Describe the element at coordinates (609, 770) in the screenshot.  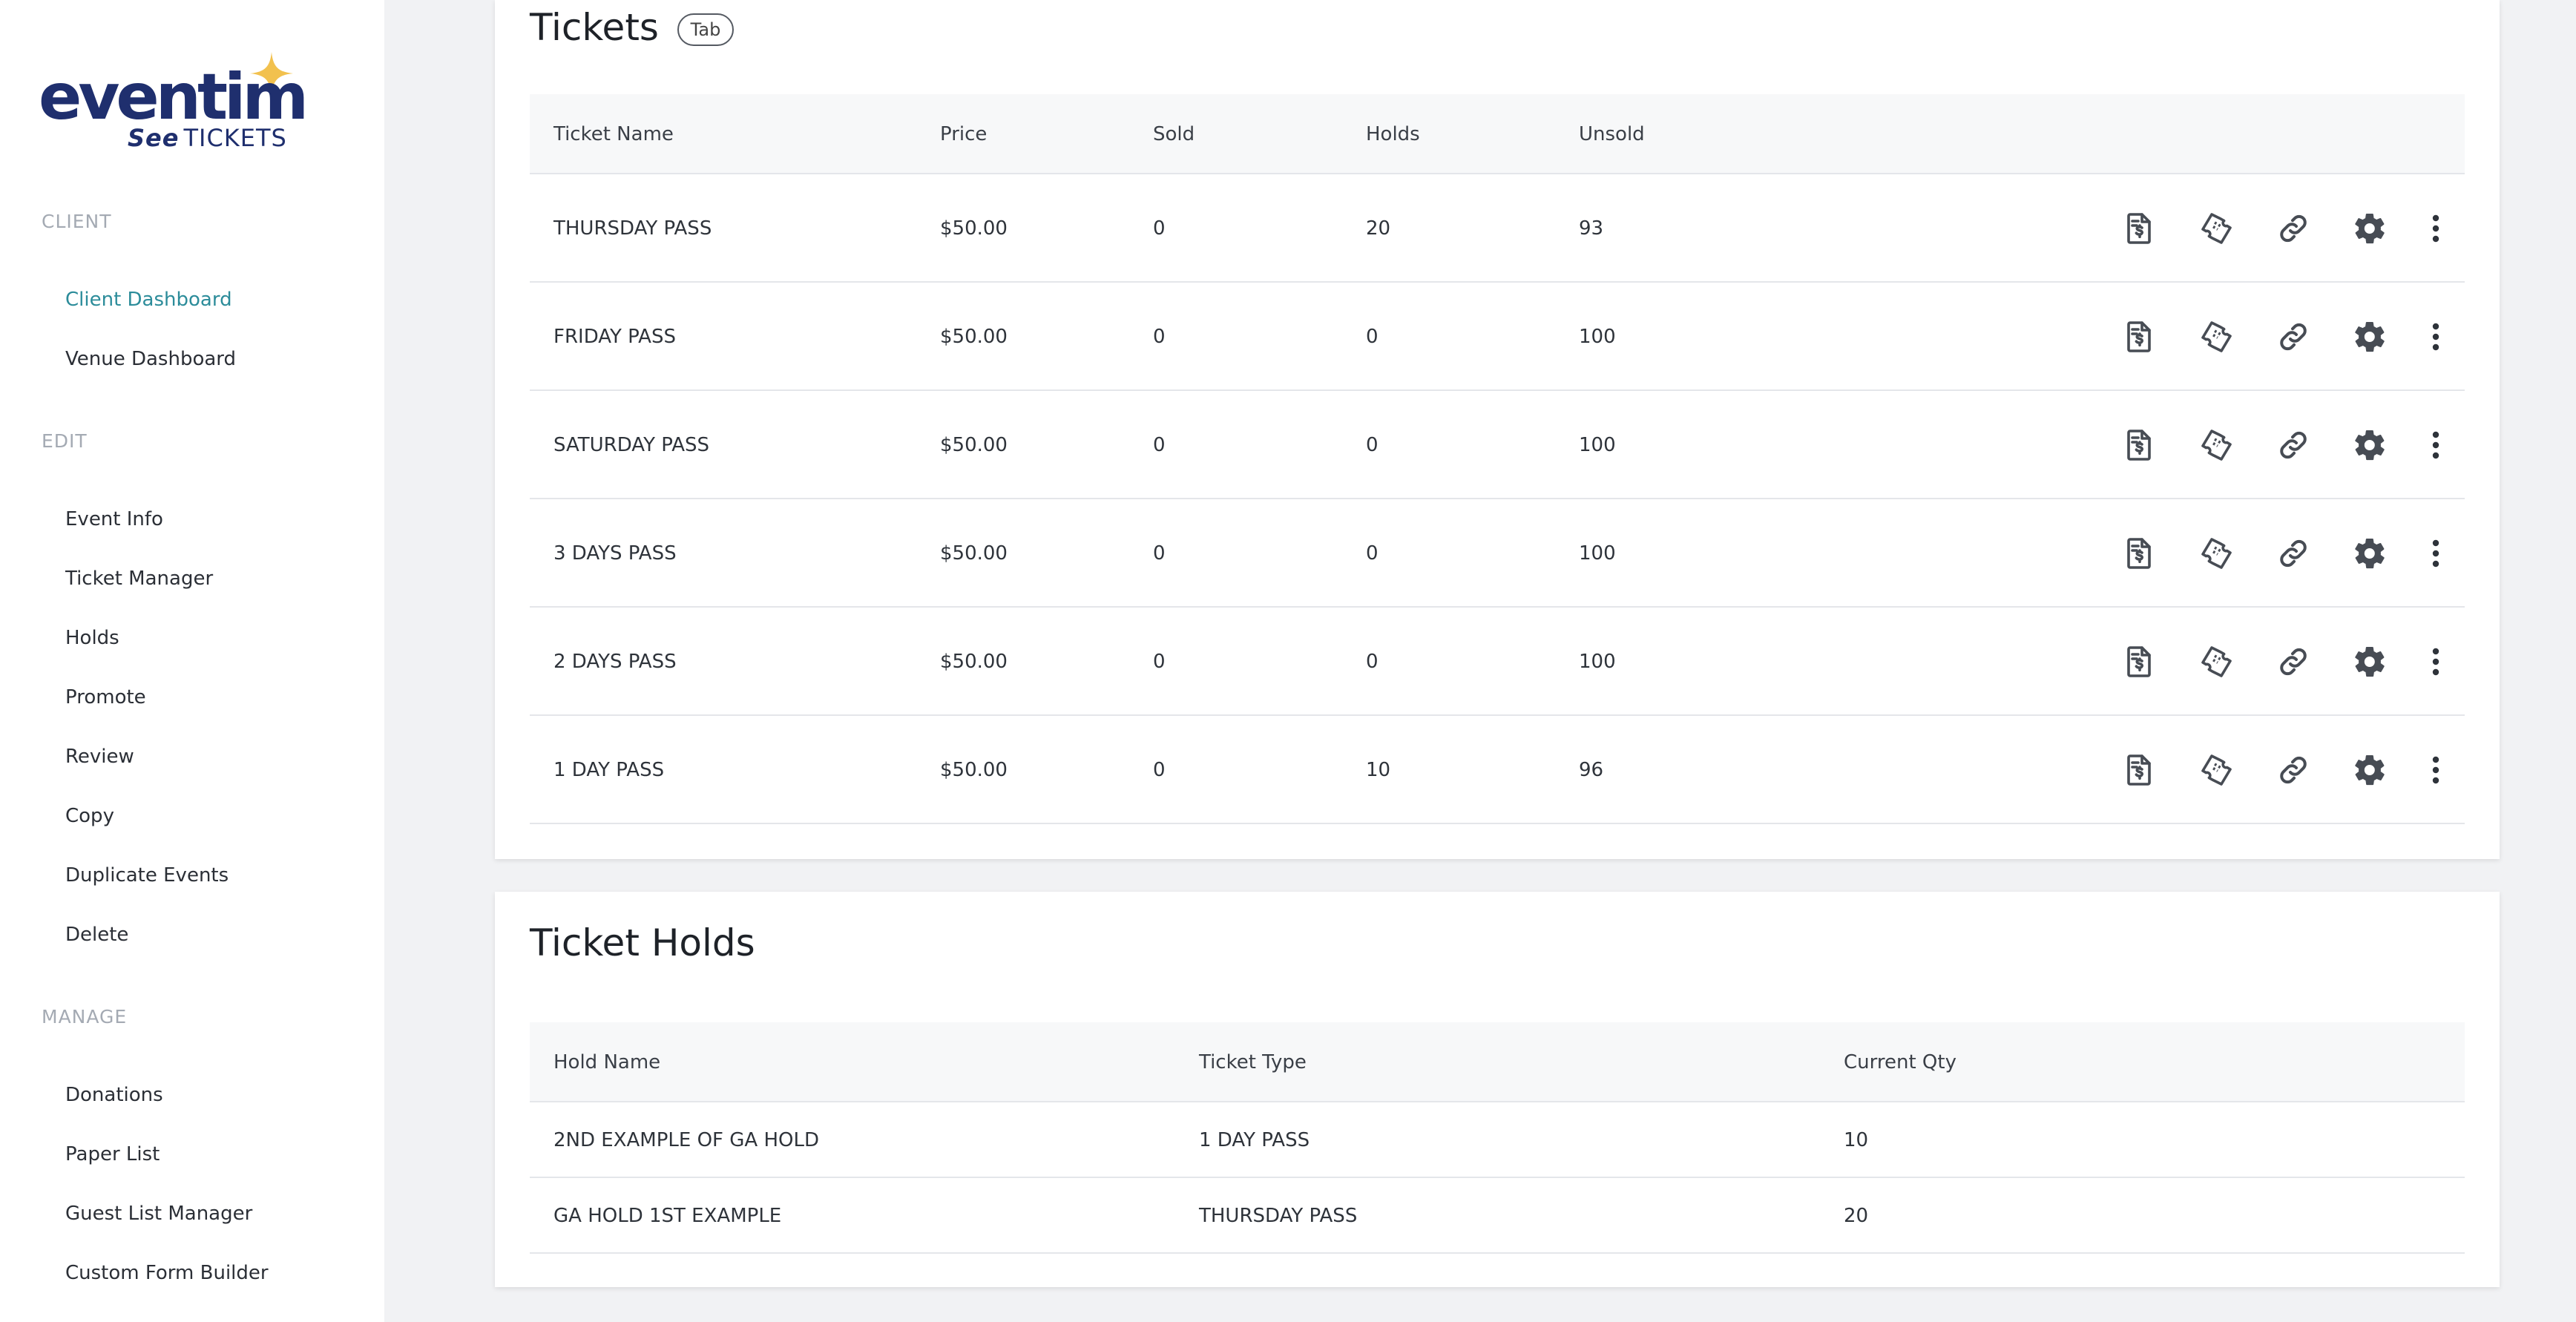
I see `ticket-name-cell: 1 DAY PASS` at that location.